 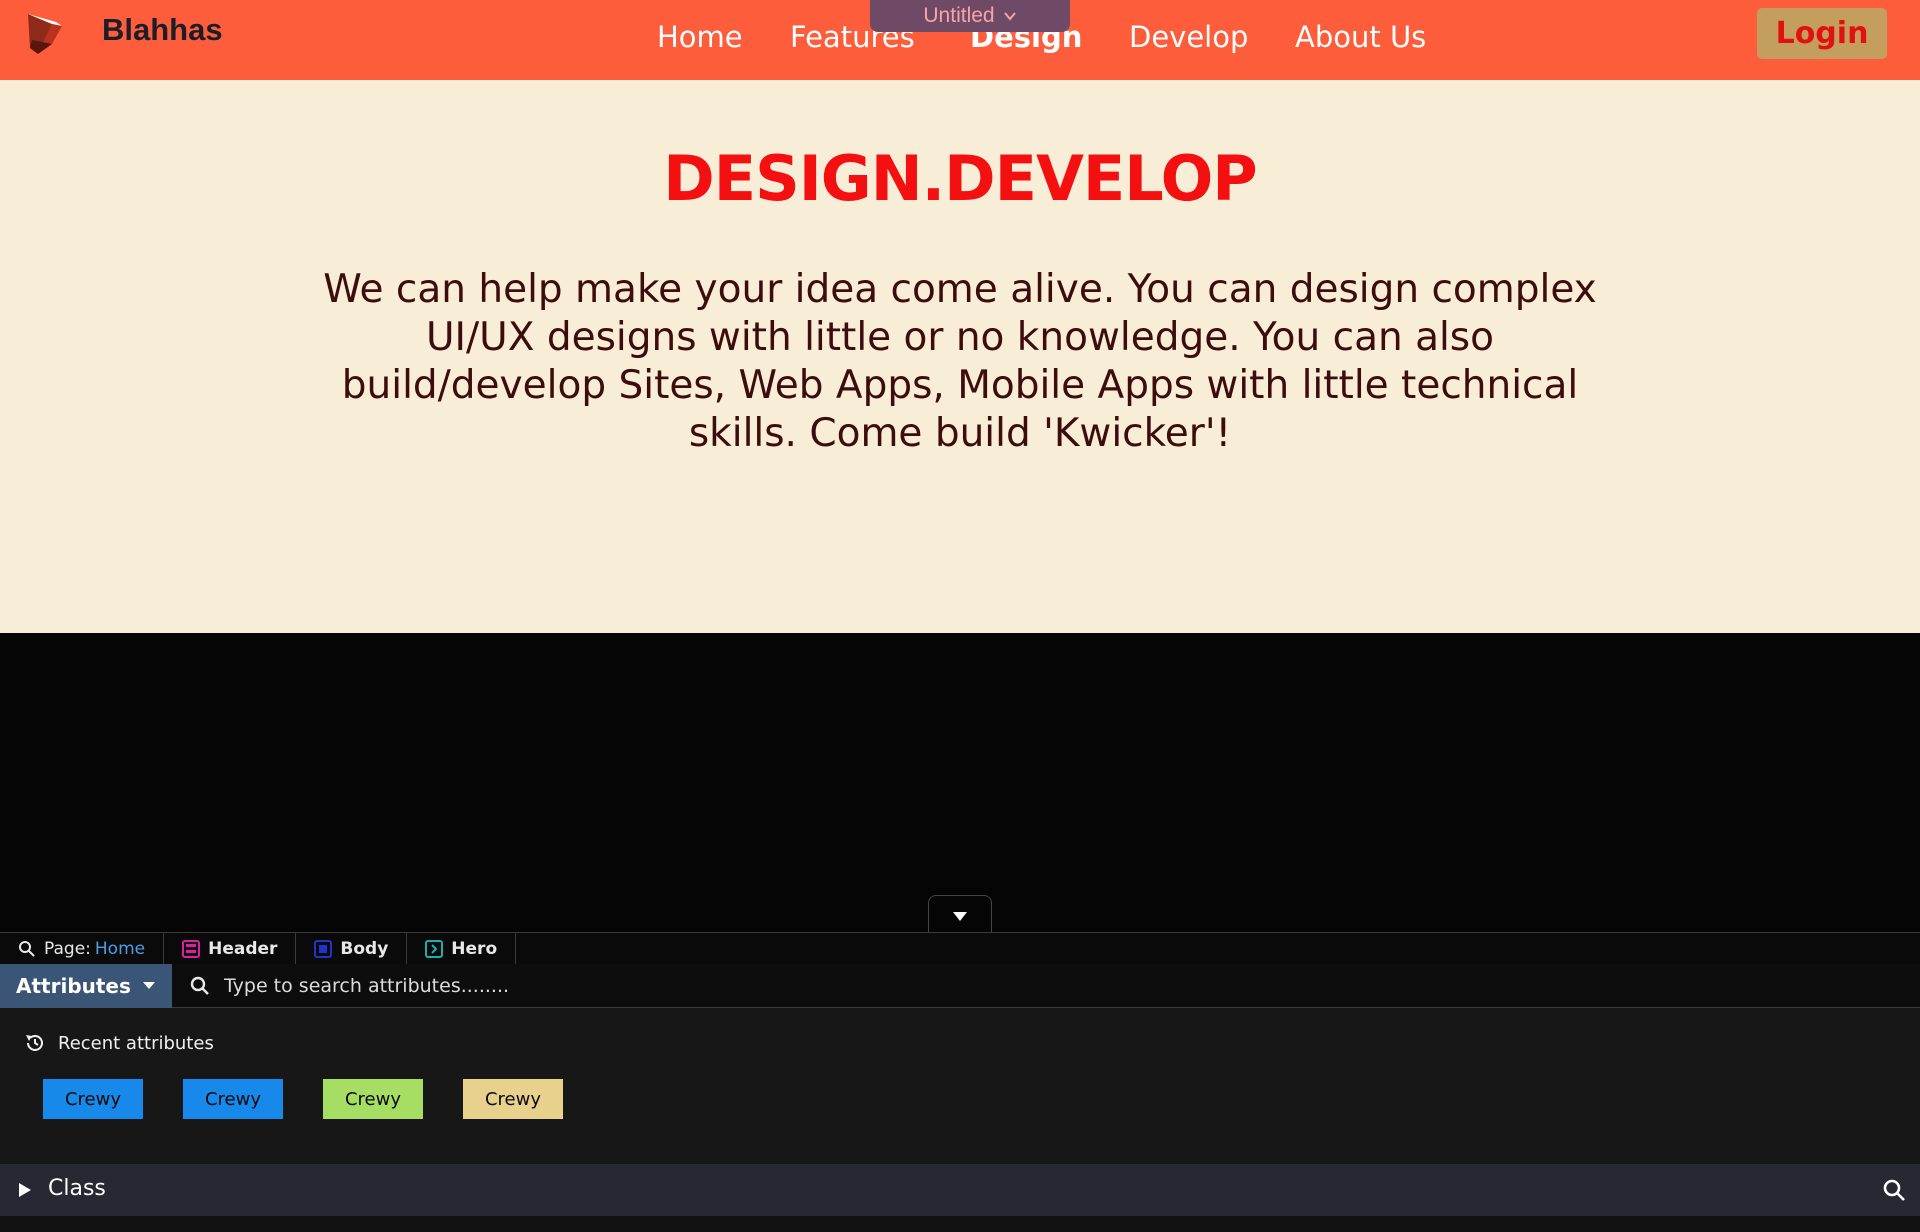 I want to click on breadcrumb-header-label: Header, so click(x=243, y=948).